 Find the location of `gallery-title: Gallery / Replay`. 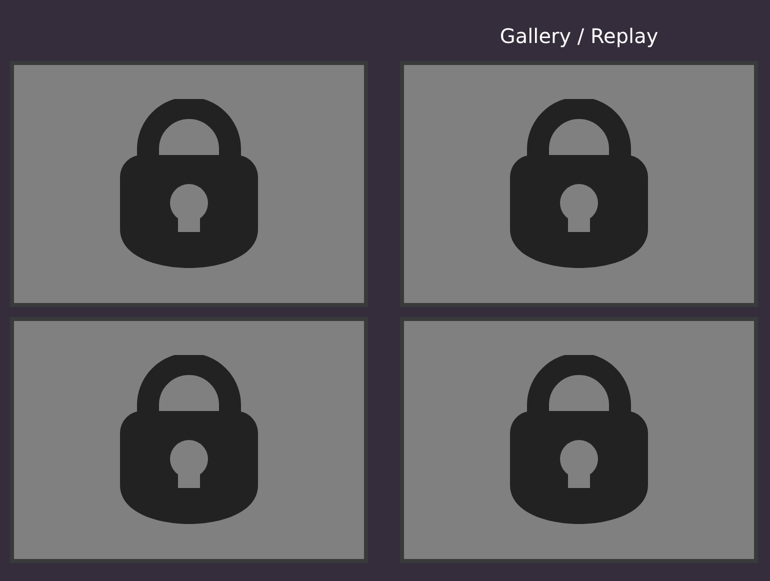

gallery-title: Gallery / Replay is located at coordinates (579, 35).